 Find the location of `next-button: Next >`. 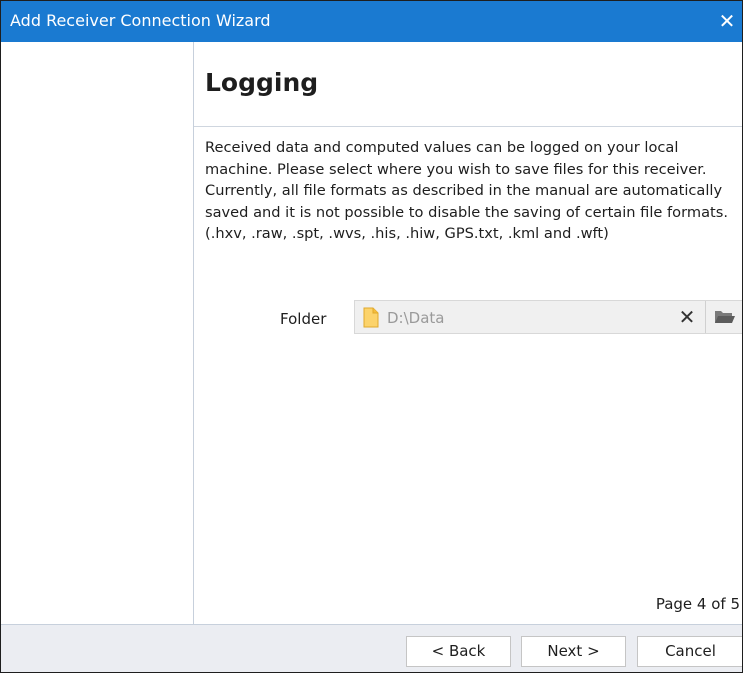

next-button: Next > is located at coordinates (573, 651).